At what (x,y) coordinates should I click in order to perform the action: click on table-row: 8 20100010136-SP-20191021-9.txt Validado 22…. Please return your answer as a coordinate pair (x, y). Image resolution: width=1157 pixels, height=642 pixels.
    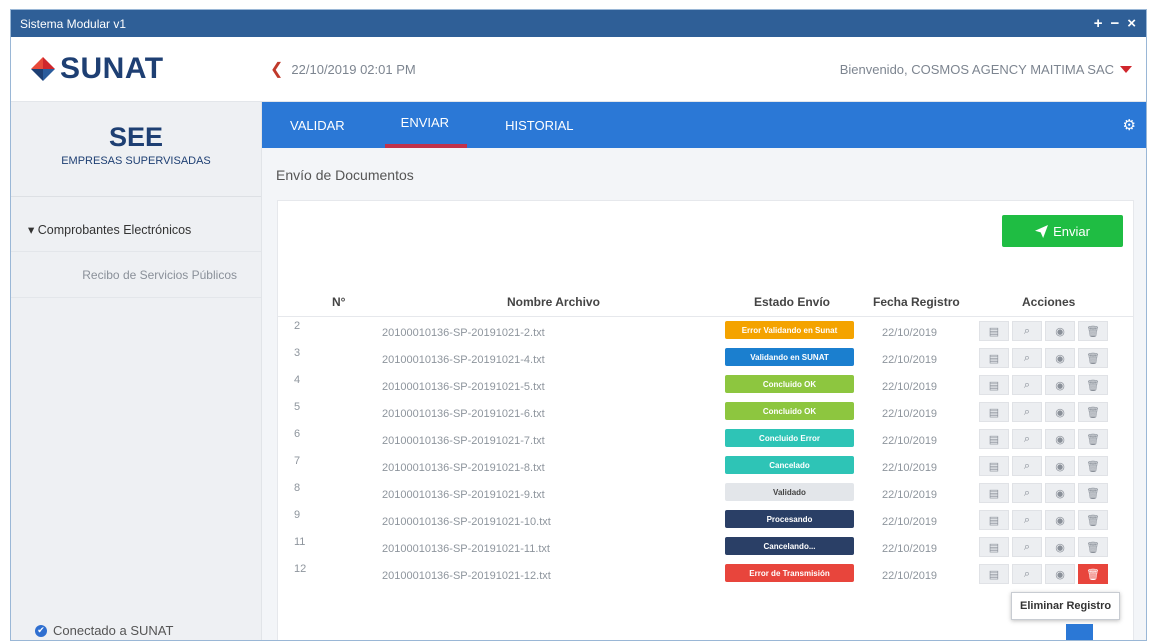
    Looking at the image, I should click on (705, 494).